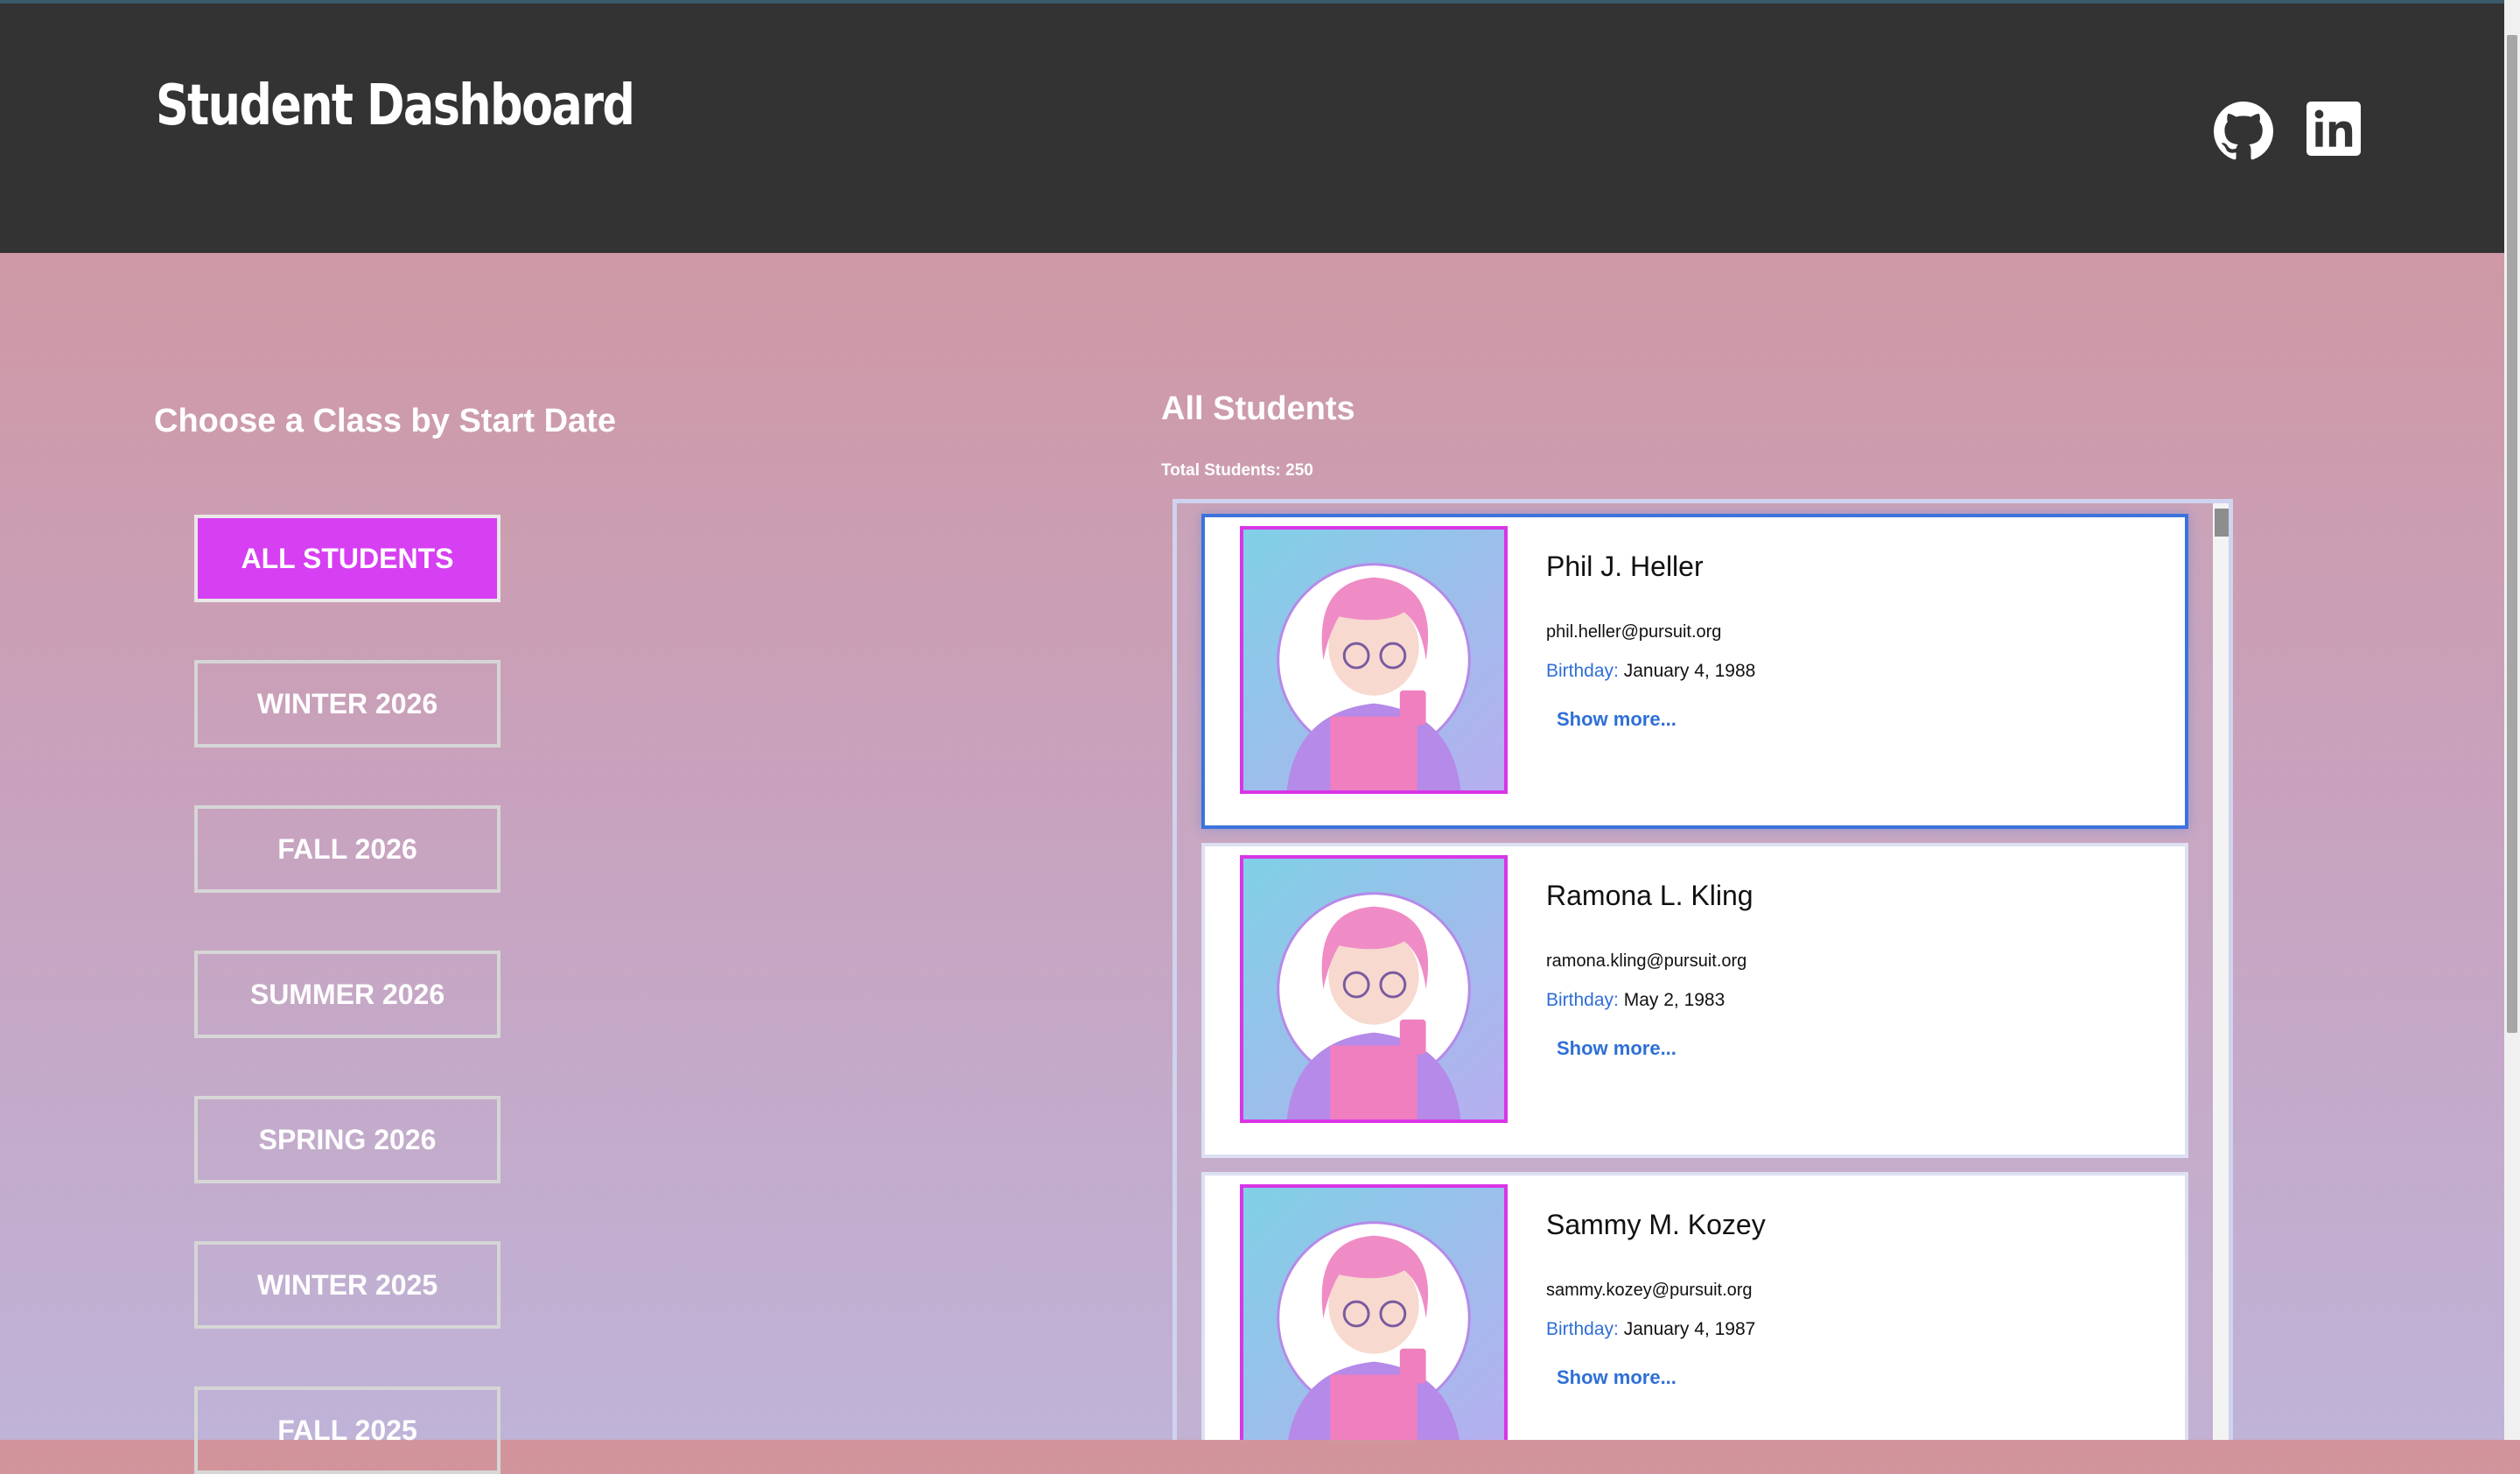  Describe the element at coordinates (347, 558) in the screenshot. I see `class-button-all-students: ALL STUDENTS` at that location.